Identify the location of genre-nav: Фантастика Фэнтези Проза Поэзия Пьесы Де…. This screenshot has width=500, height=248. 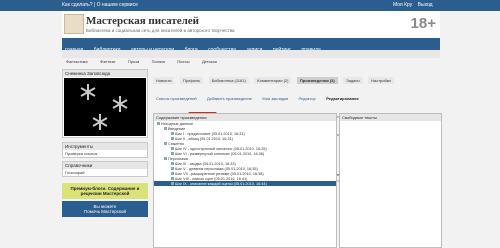
(251, 57).